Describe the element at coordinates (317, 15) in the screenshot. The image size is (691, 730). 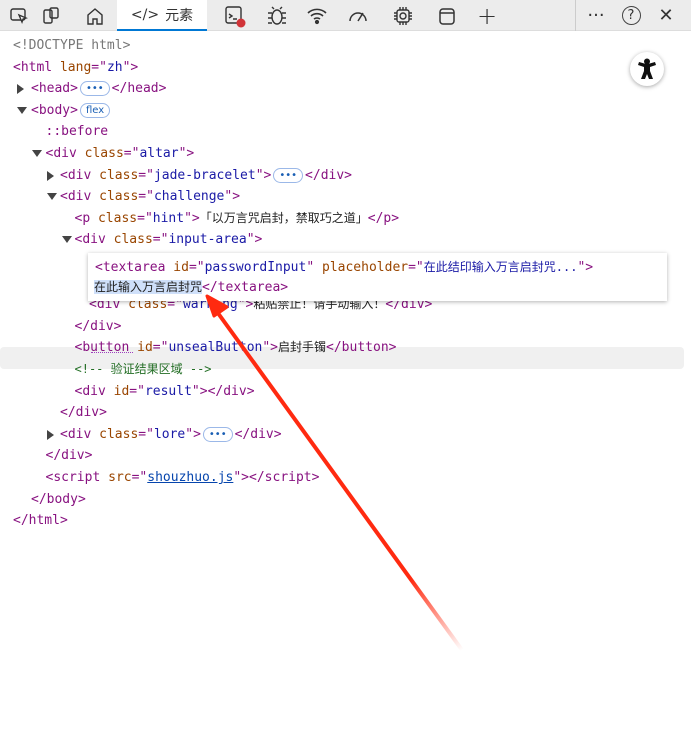
I see `network-wifi-icon` at that location.